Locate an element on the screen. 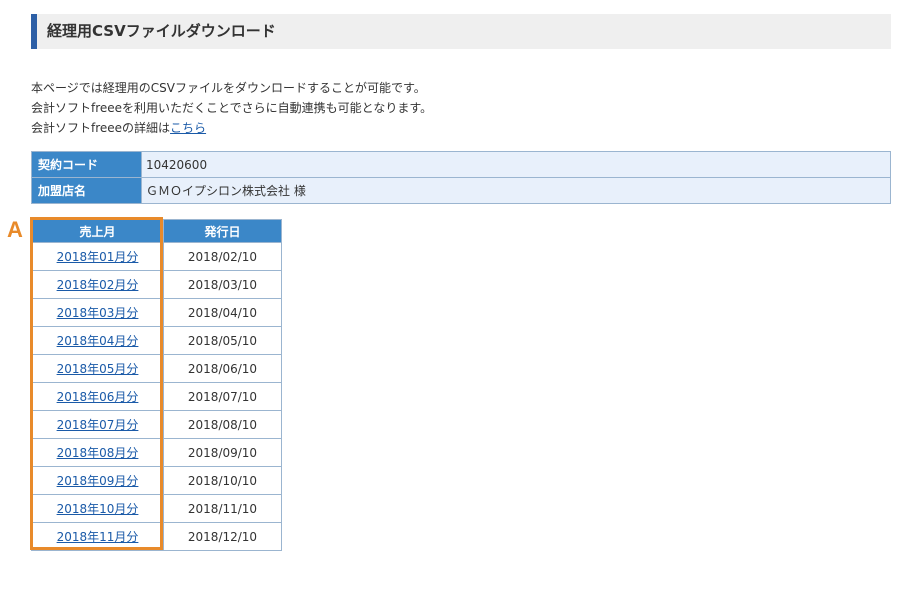 The height and width of the screenshot is (590, 910). csv-download-link: 2018年11月分 is located at coordinates (98, 537).